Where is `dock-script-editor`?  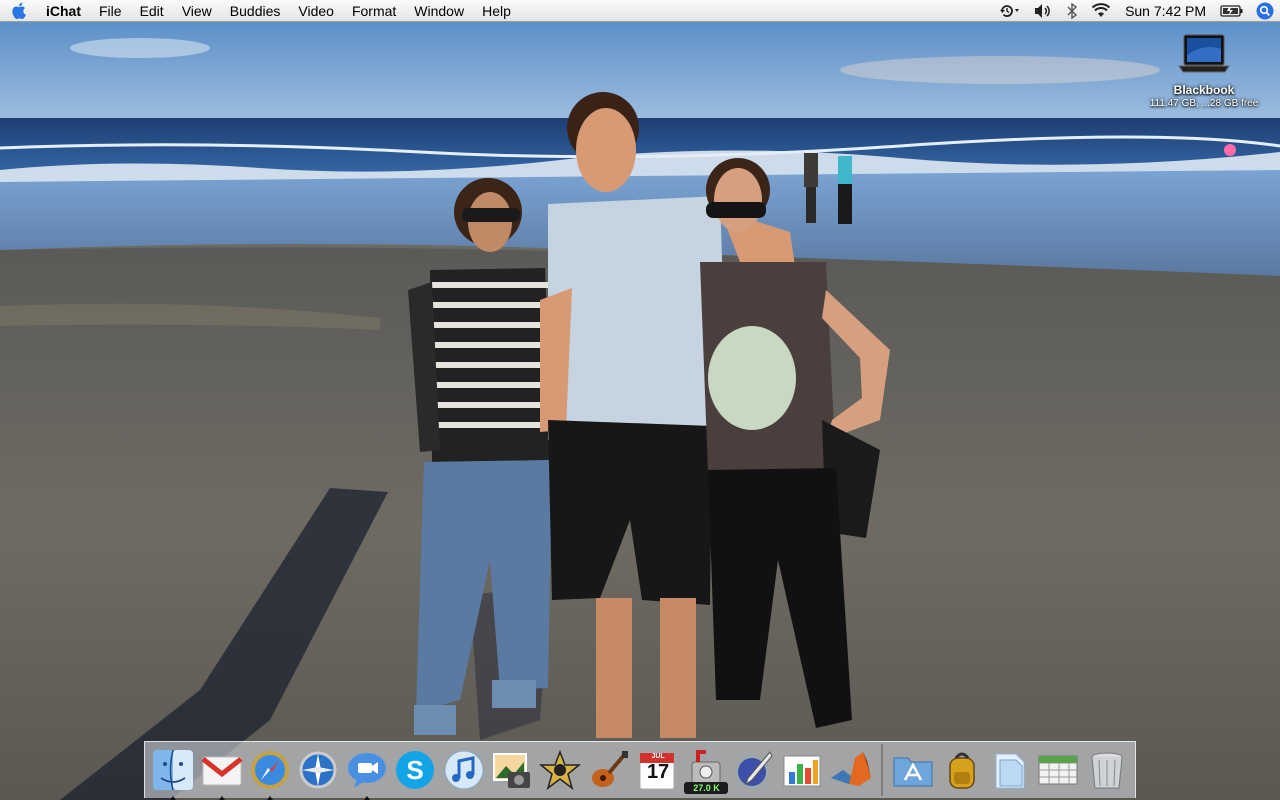 dock-script-editor is located at coordinates (754, 770).